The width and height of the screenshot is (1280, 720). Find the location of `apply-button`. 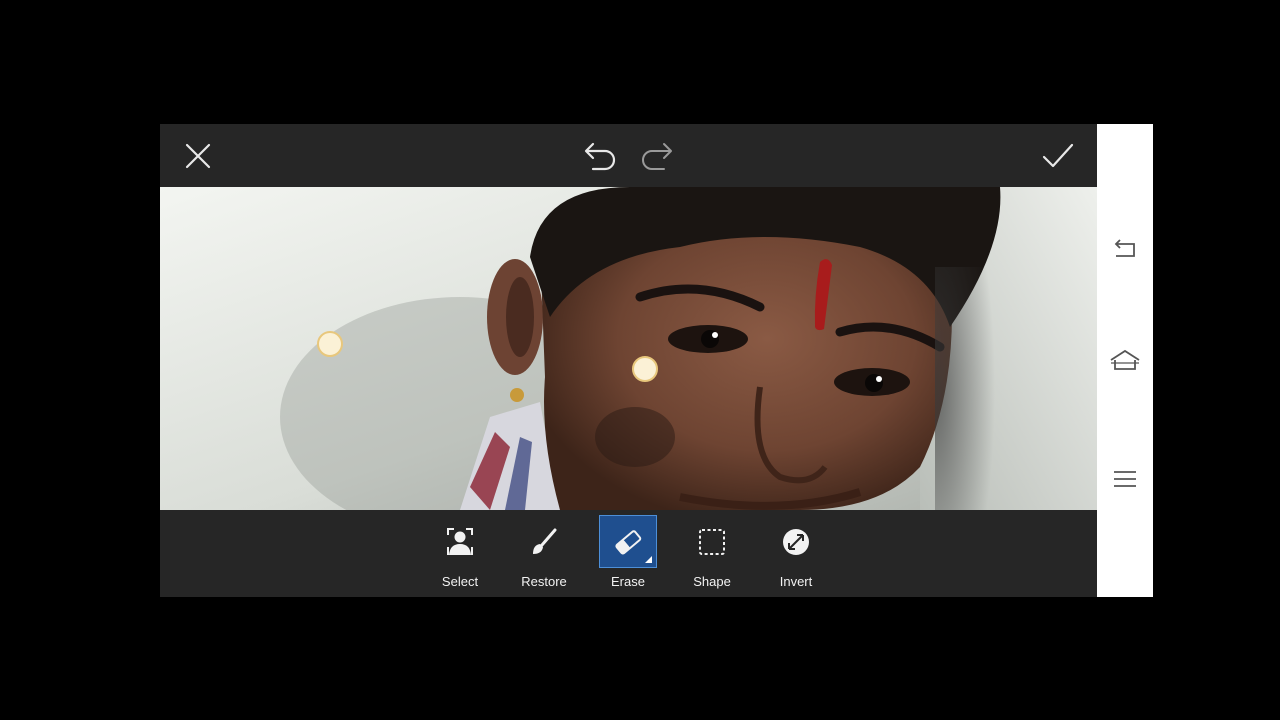

apply-button is located at coordinates (1058, 156).